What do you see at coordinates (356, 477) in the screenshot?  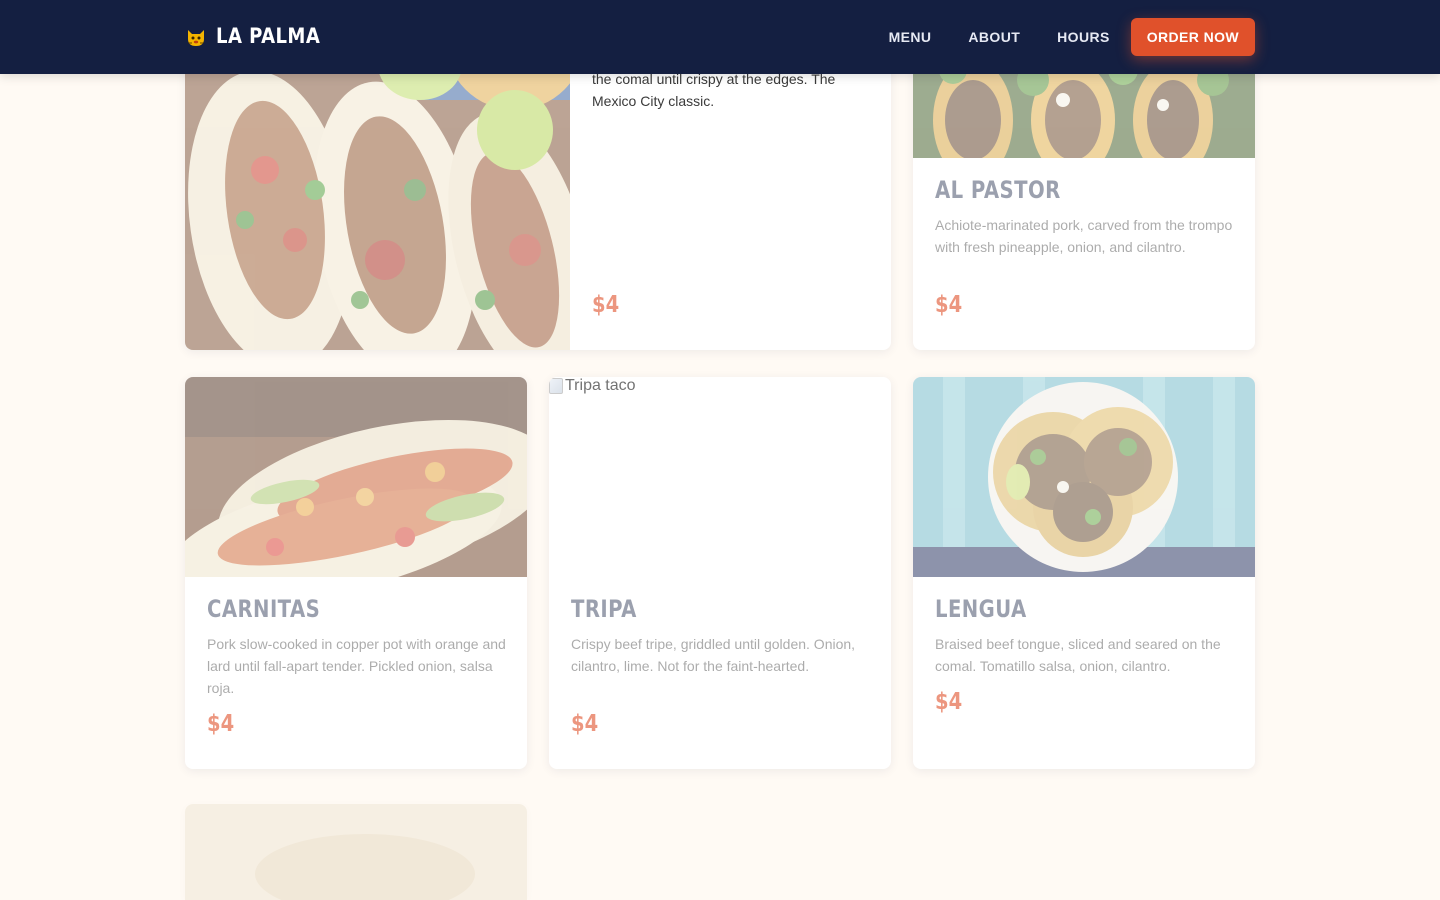 I see `carnitas-image` at bounding box center [356, 477].